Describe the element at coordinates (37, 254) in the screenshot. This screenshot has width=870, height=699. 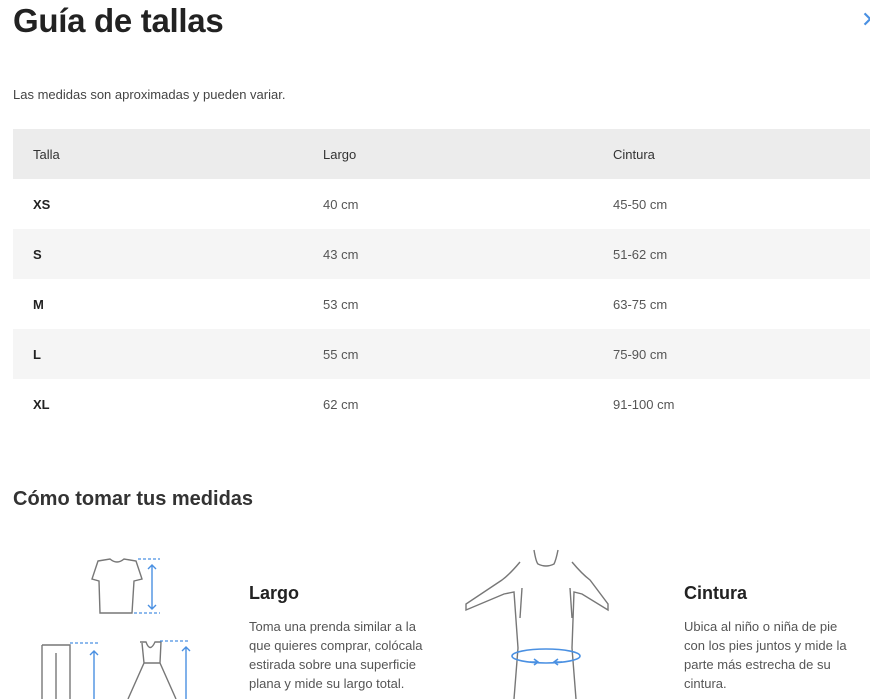
I see `size-cell: S` at that location.